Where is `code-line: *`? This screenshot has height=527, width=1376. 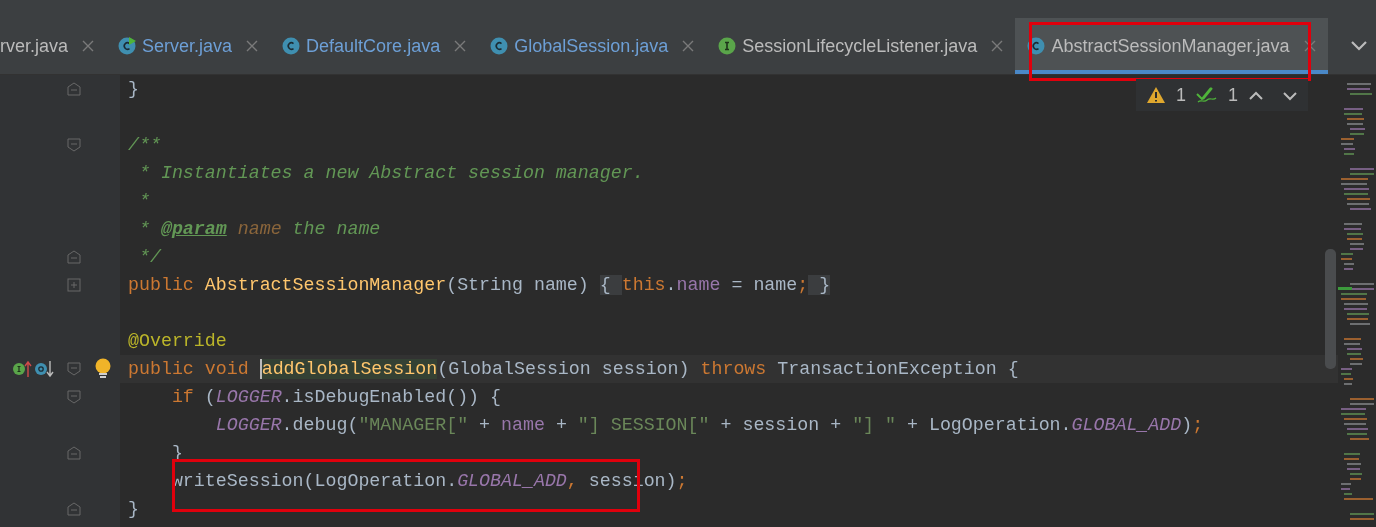 code-line: * is located at coordinates (143, 201).